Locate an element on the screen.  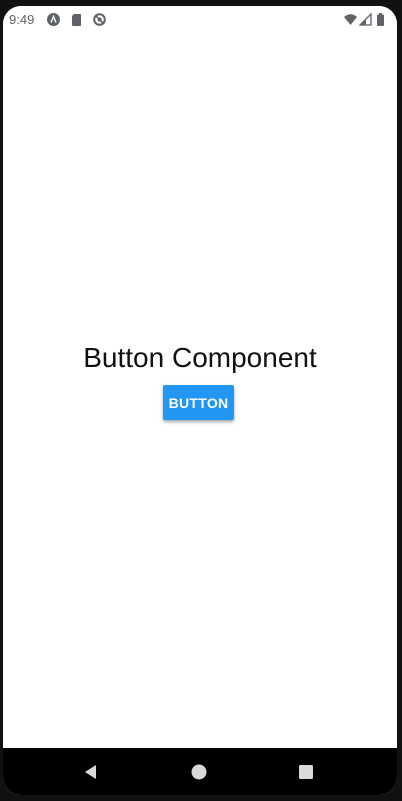
recents-icon is located at coordinates (306, 772).